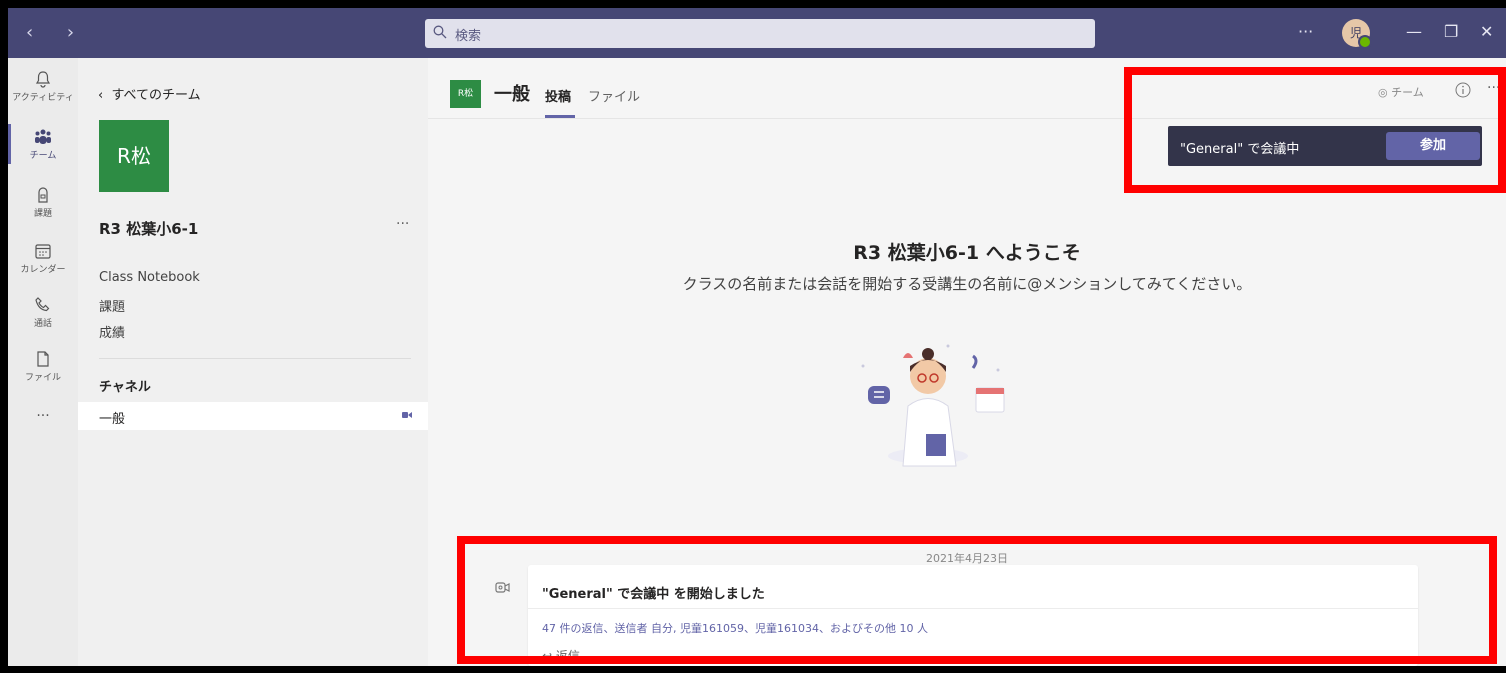 The height and width of the screenshot is (673, 1506). Describe the element at coordinates (125, 387) in the screenshot. I see `channels-heading: チャネル` at that location.